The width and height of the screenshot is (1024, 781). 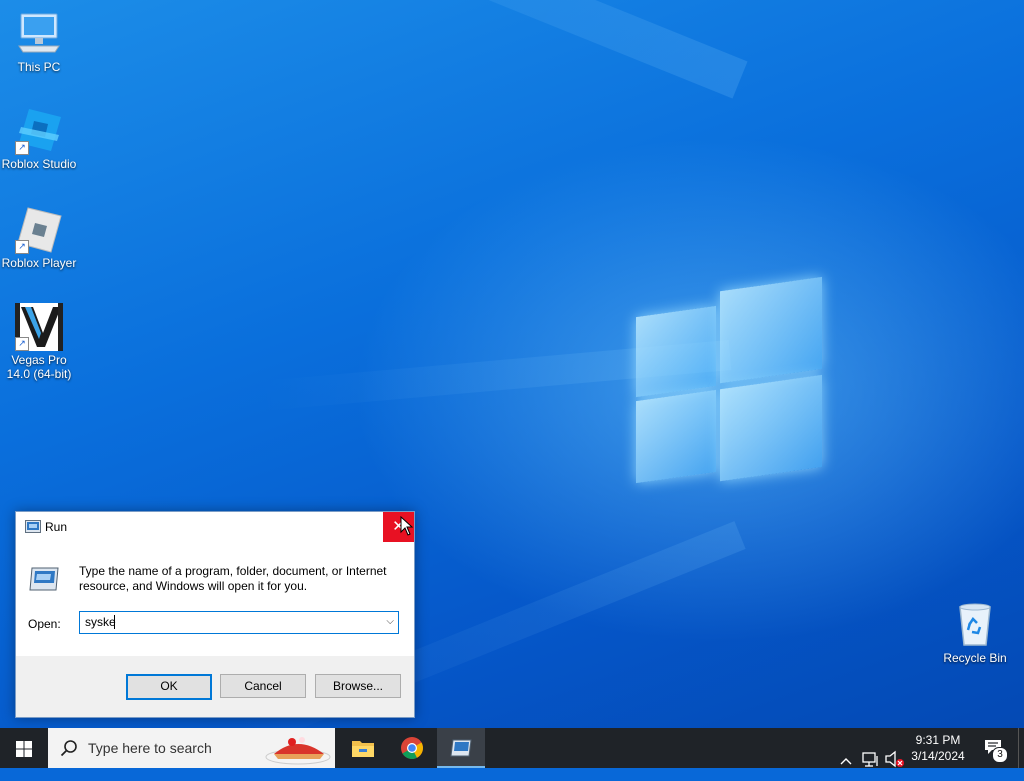 I want to click on taskbar-run, so click(x=461, y=748).